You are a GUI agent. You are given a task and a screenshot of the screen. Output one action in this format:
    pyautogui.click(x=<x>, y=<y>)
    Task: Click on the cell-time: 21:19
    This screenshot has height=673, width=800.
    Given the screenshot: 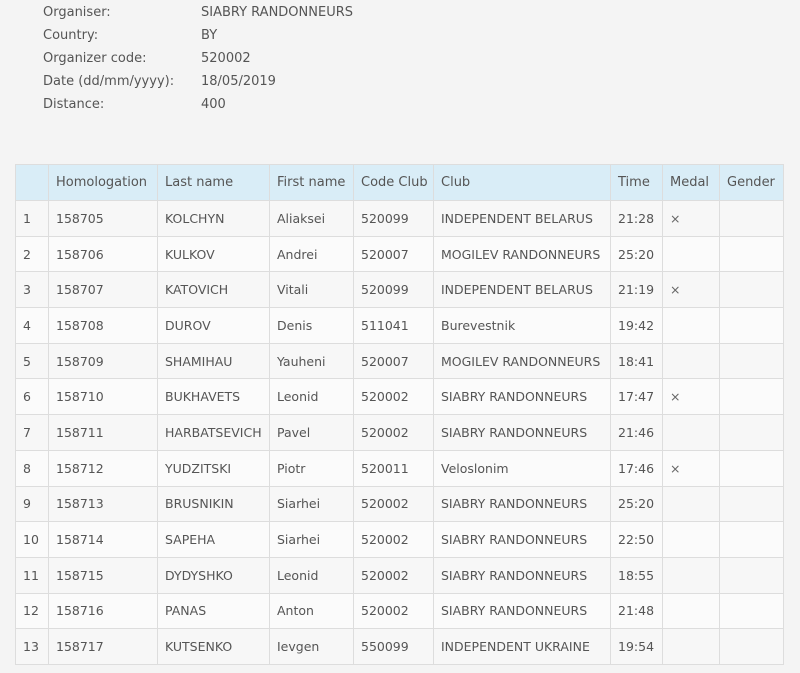 What is the action you would take?
    pyautogui.click(x=636, y=290)
    